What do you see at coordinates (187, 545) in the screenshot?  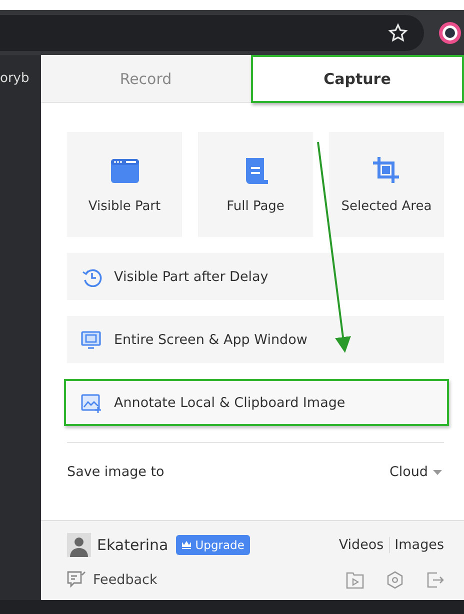 I see `crown-icon` at bounding box center [187, 545].